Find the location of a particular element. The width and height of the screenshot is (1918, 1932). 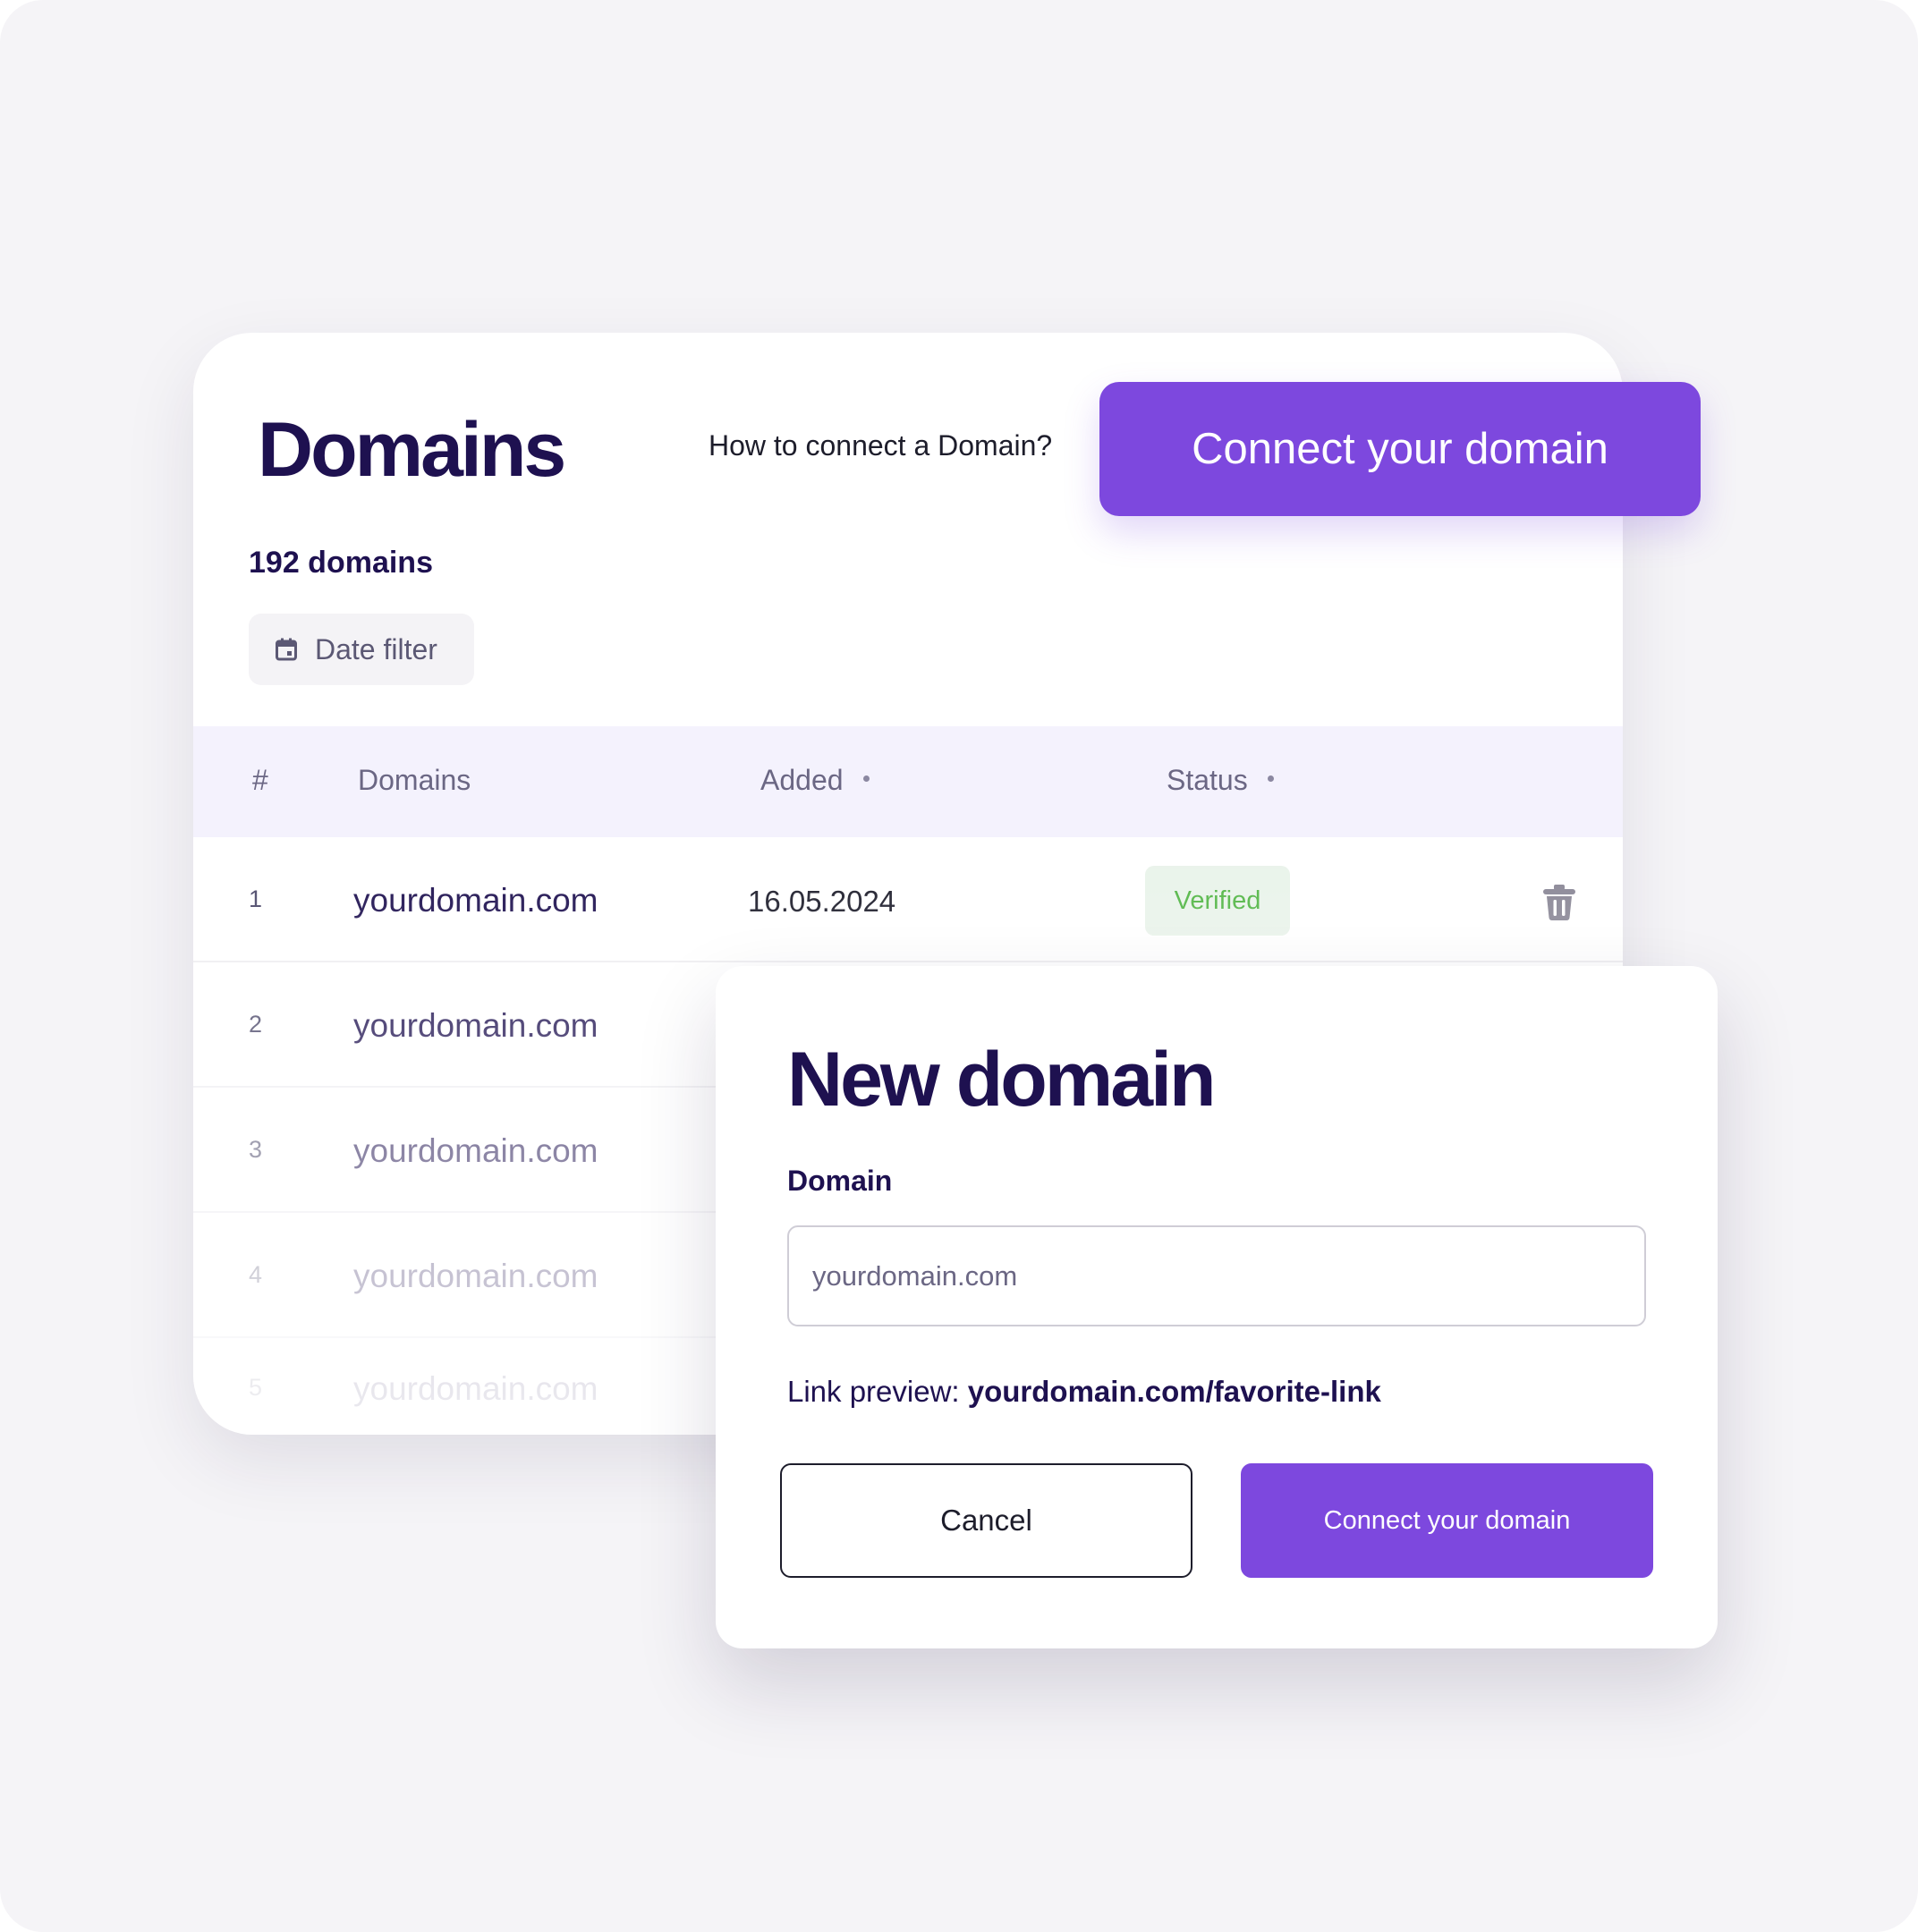

domain-input is located at coordinates (1216, 1275).